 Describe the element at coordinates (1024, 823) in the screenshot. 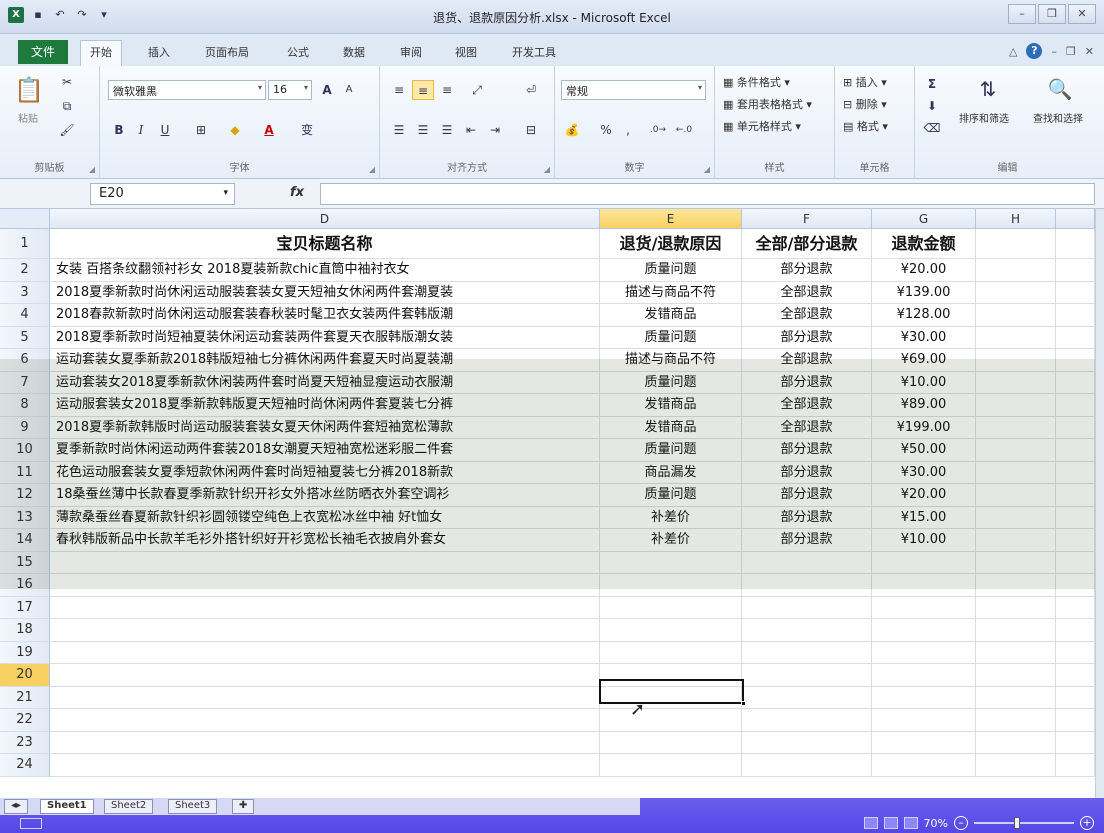

I see `zoom-slider` at that location.